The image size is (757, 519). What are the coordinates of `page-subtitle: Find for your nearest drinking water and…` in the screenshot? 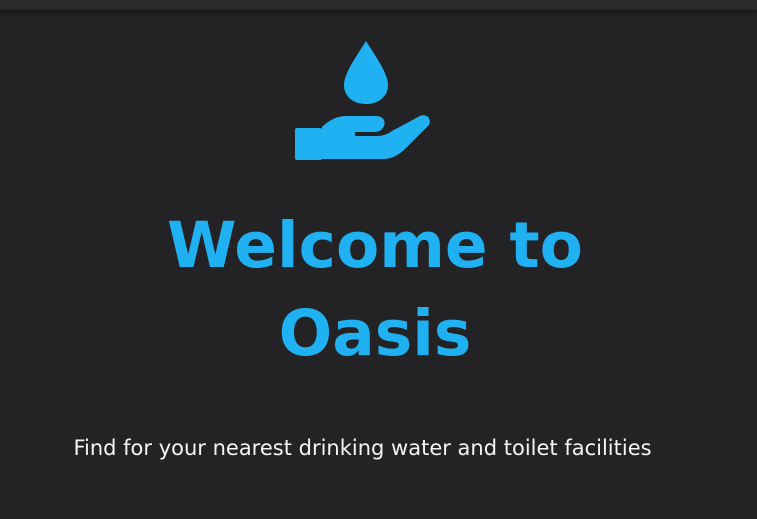 It's located at (362, 448).